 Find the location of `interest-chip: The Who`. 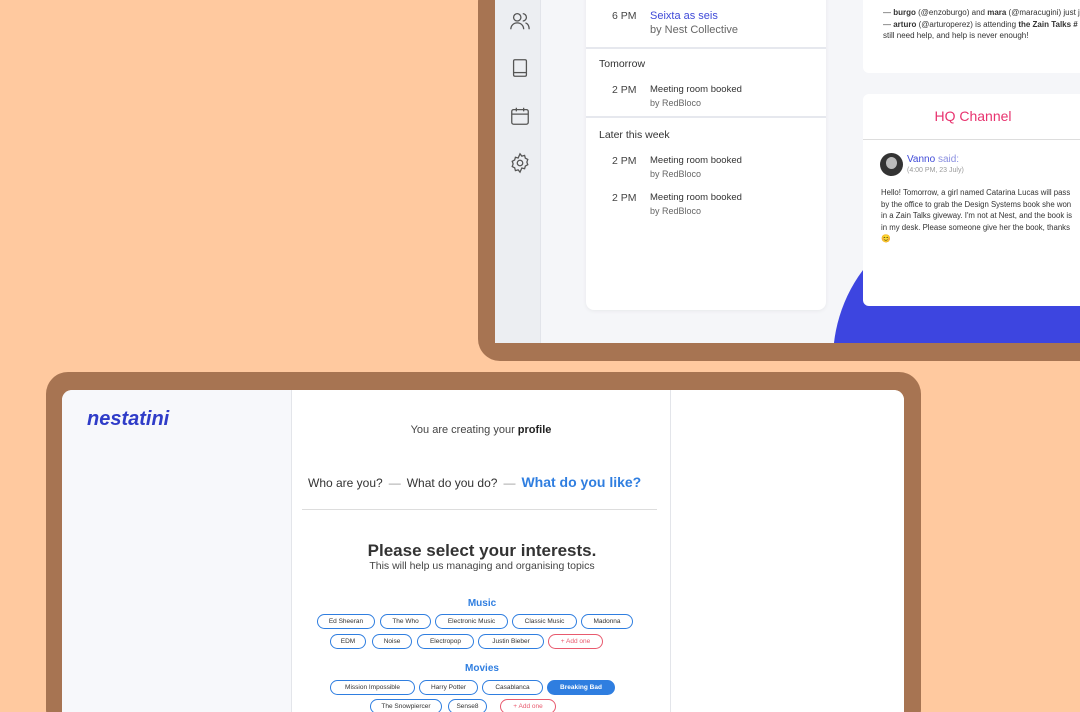

interest-chip: The Who is located at coordinates (405, 621).